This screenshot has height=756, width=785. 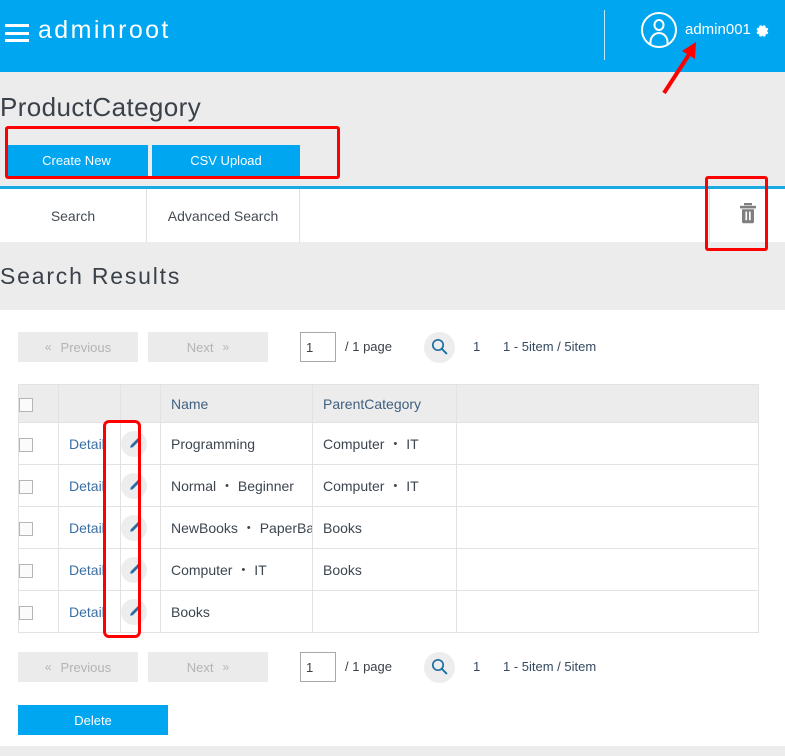 I want to click on header-edit, so click(x=140, y=403).